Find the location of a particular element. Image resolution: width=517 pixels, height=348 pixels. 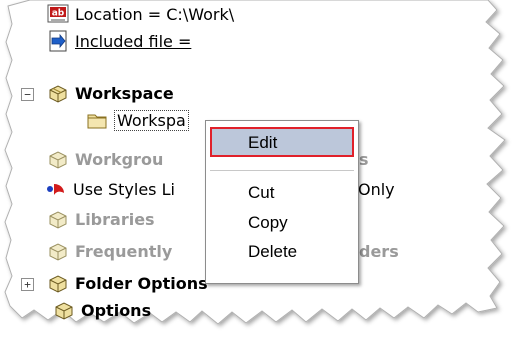

tree-row-label: Workspa is located at coordinates (151, 120).